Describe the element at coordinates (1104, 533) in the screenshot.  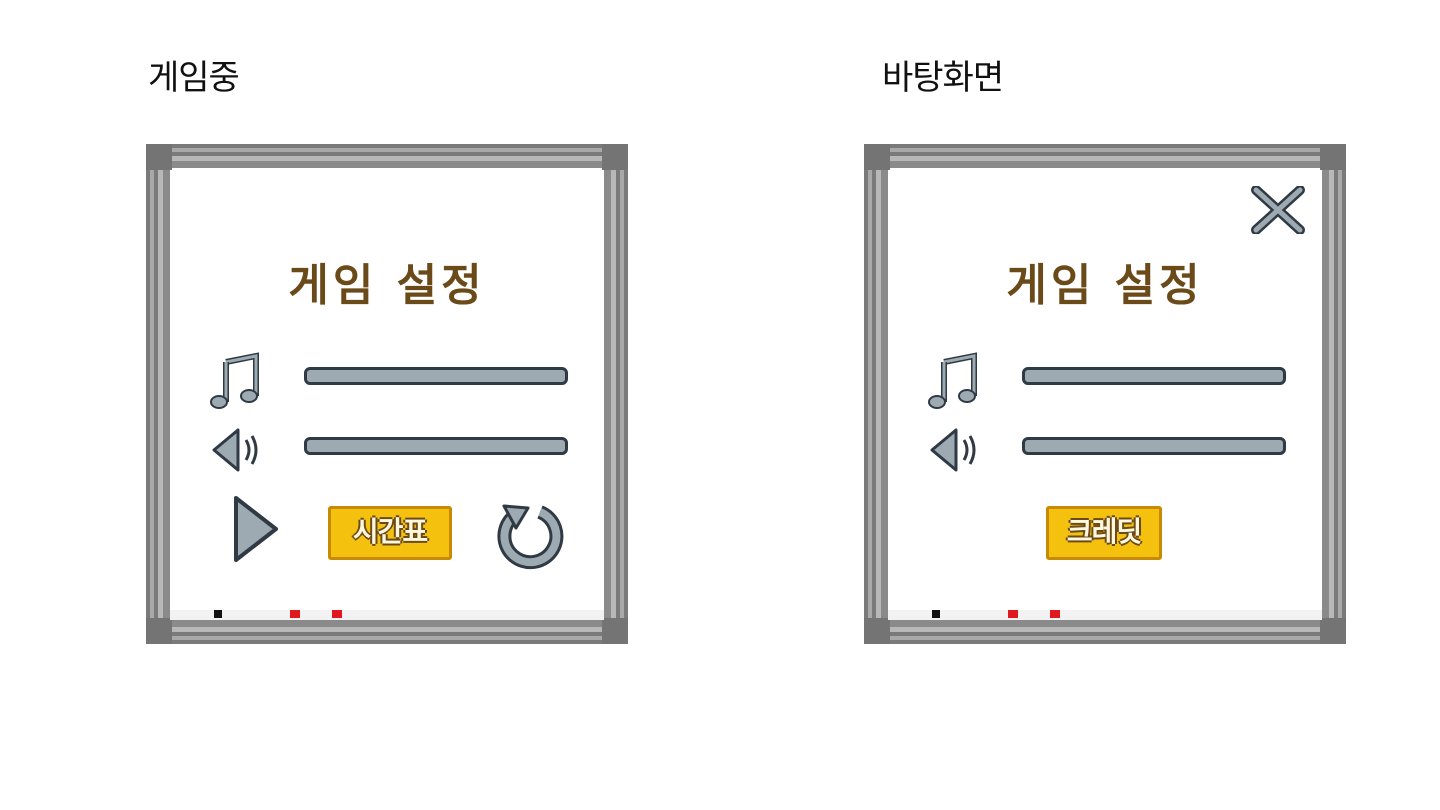
I see `credit-button: 크레딧` at that location.